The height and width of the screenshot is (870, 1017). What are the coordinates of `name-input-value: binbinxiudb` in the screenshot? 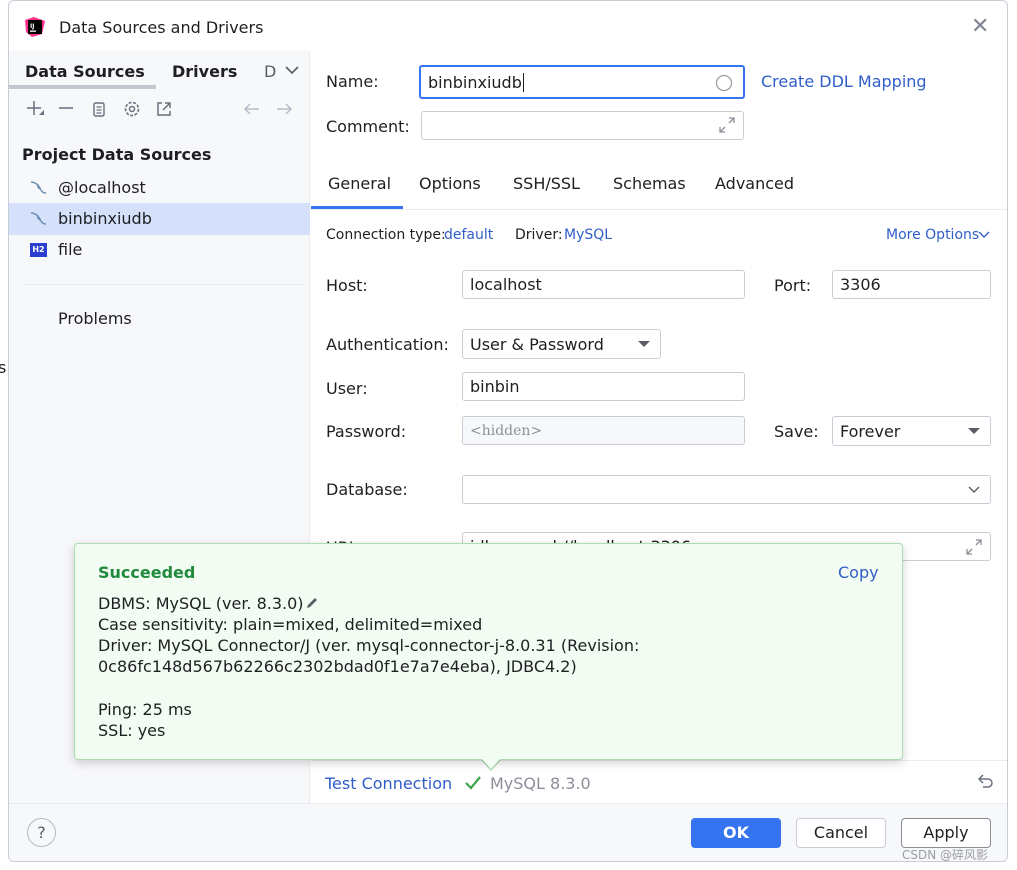 It's located at (475, 82).